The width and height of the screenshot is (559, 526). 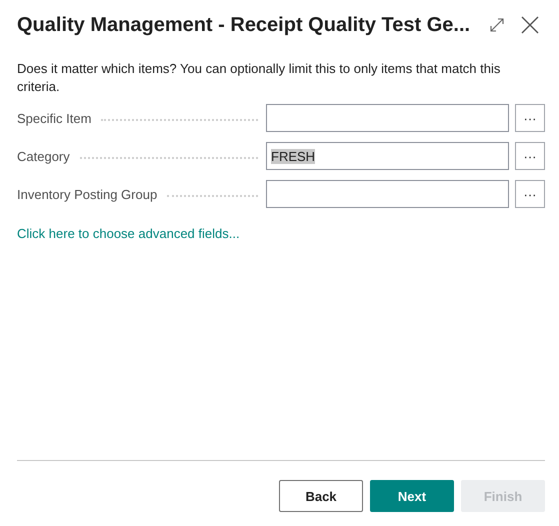 I want to click on close-icon, so click(x=530, y=25).